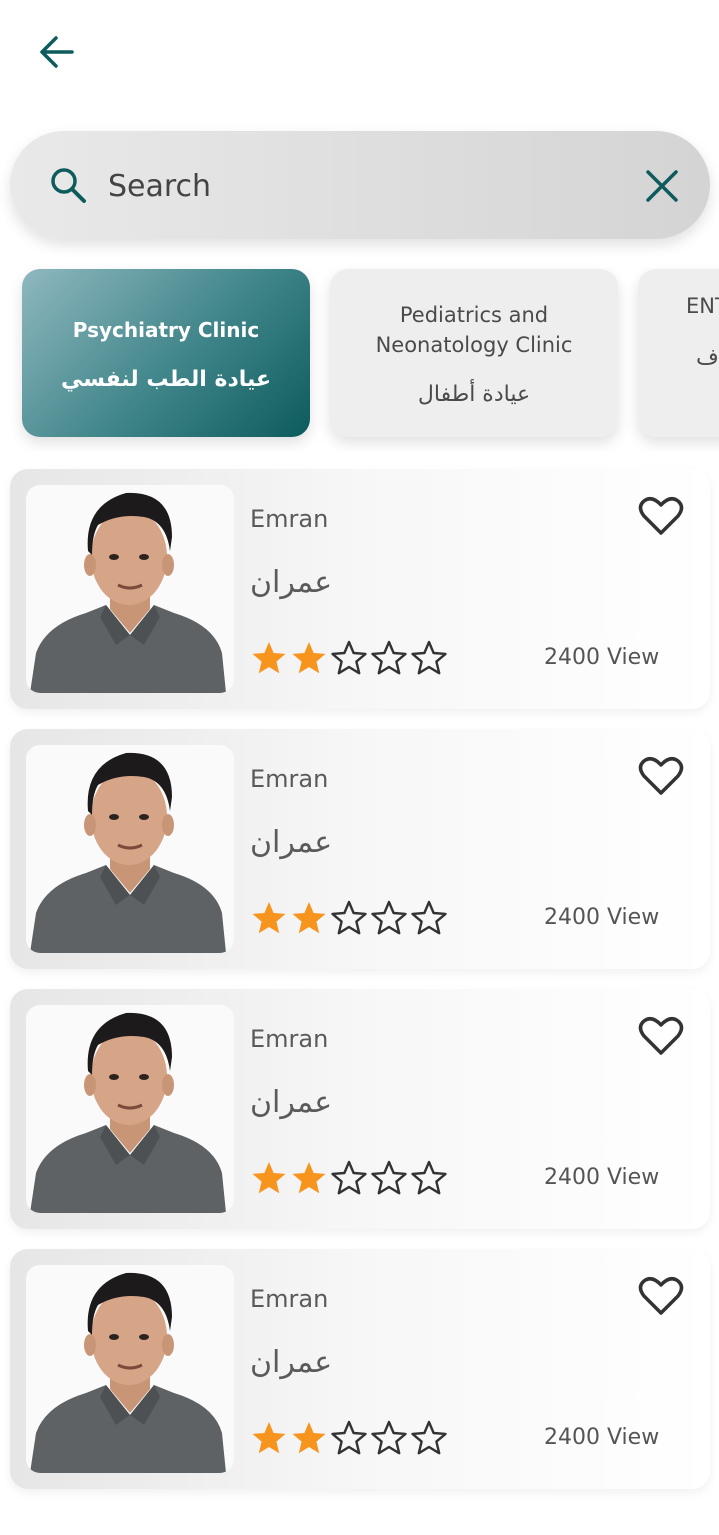 This screenshot has height=1535, width=719. Describe the element at coordinates (166, 379) in the screenshot. I see `category-name-ar: عيادة الطب لنفسي` at that location.